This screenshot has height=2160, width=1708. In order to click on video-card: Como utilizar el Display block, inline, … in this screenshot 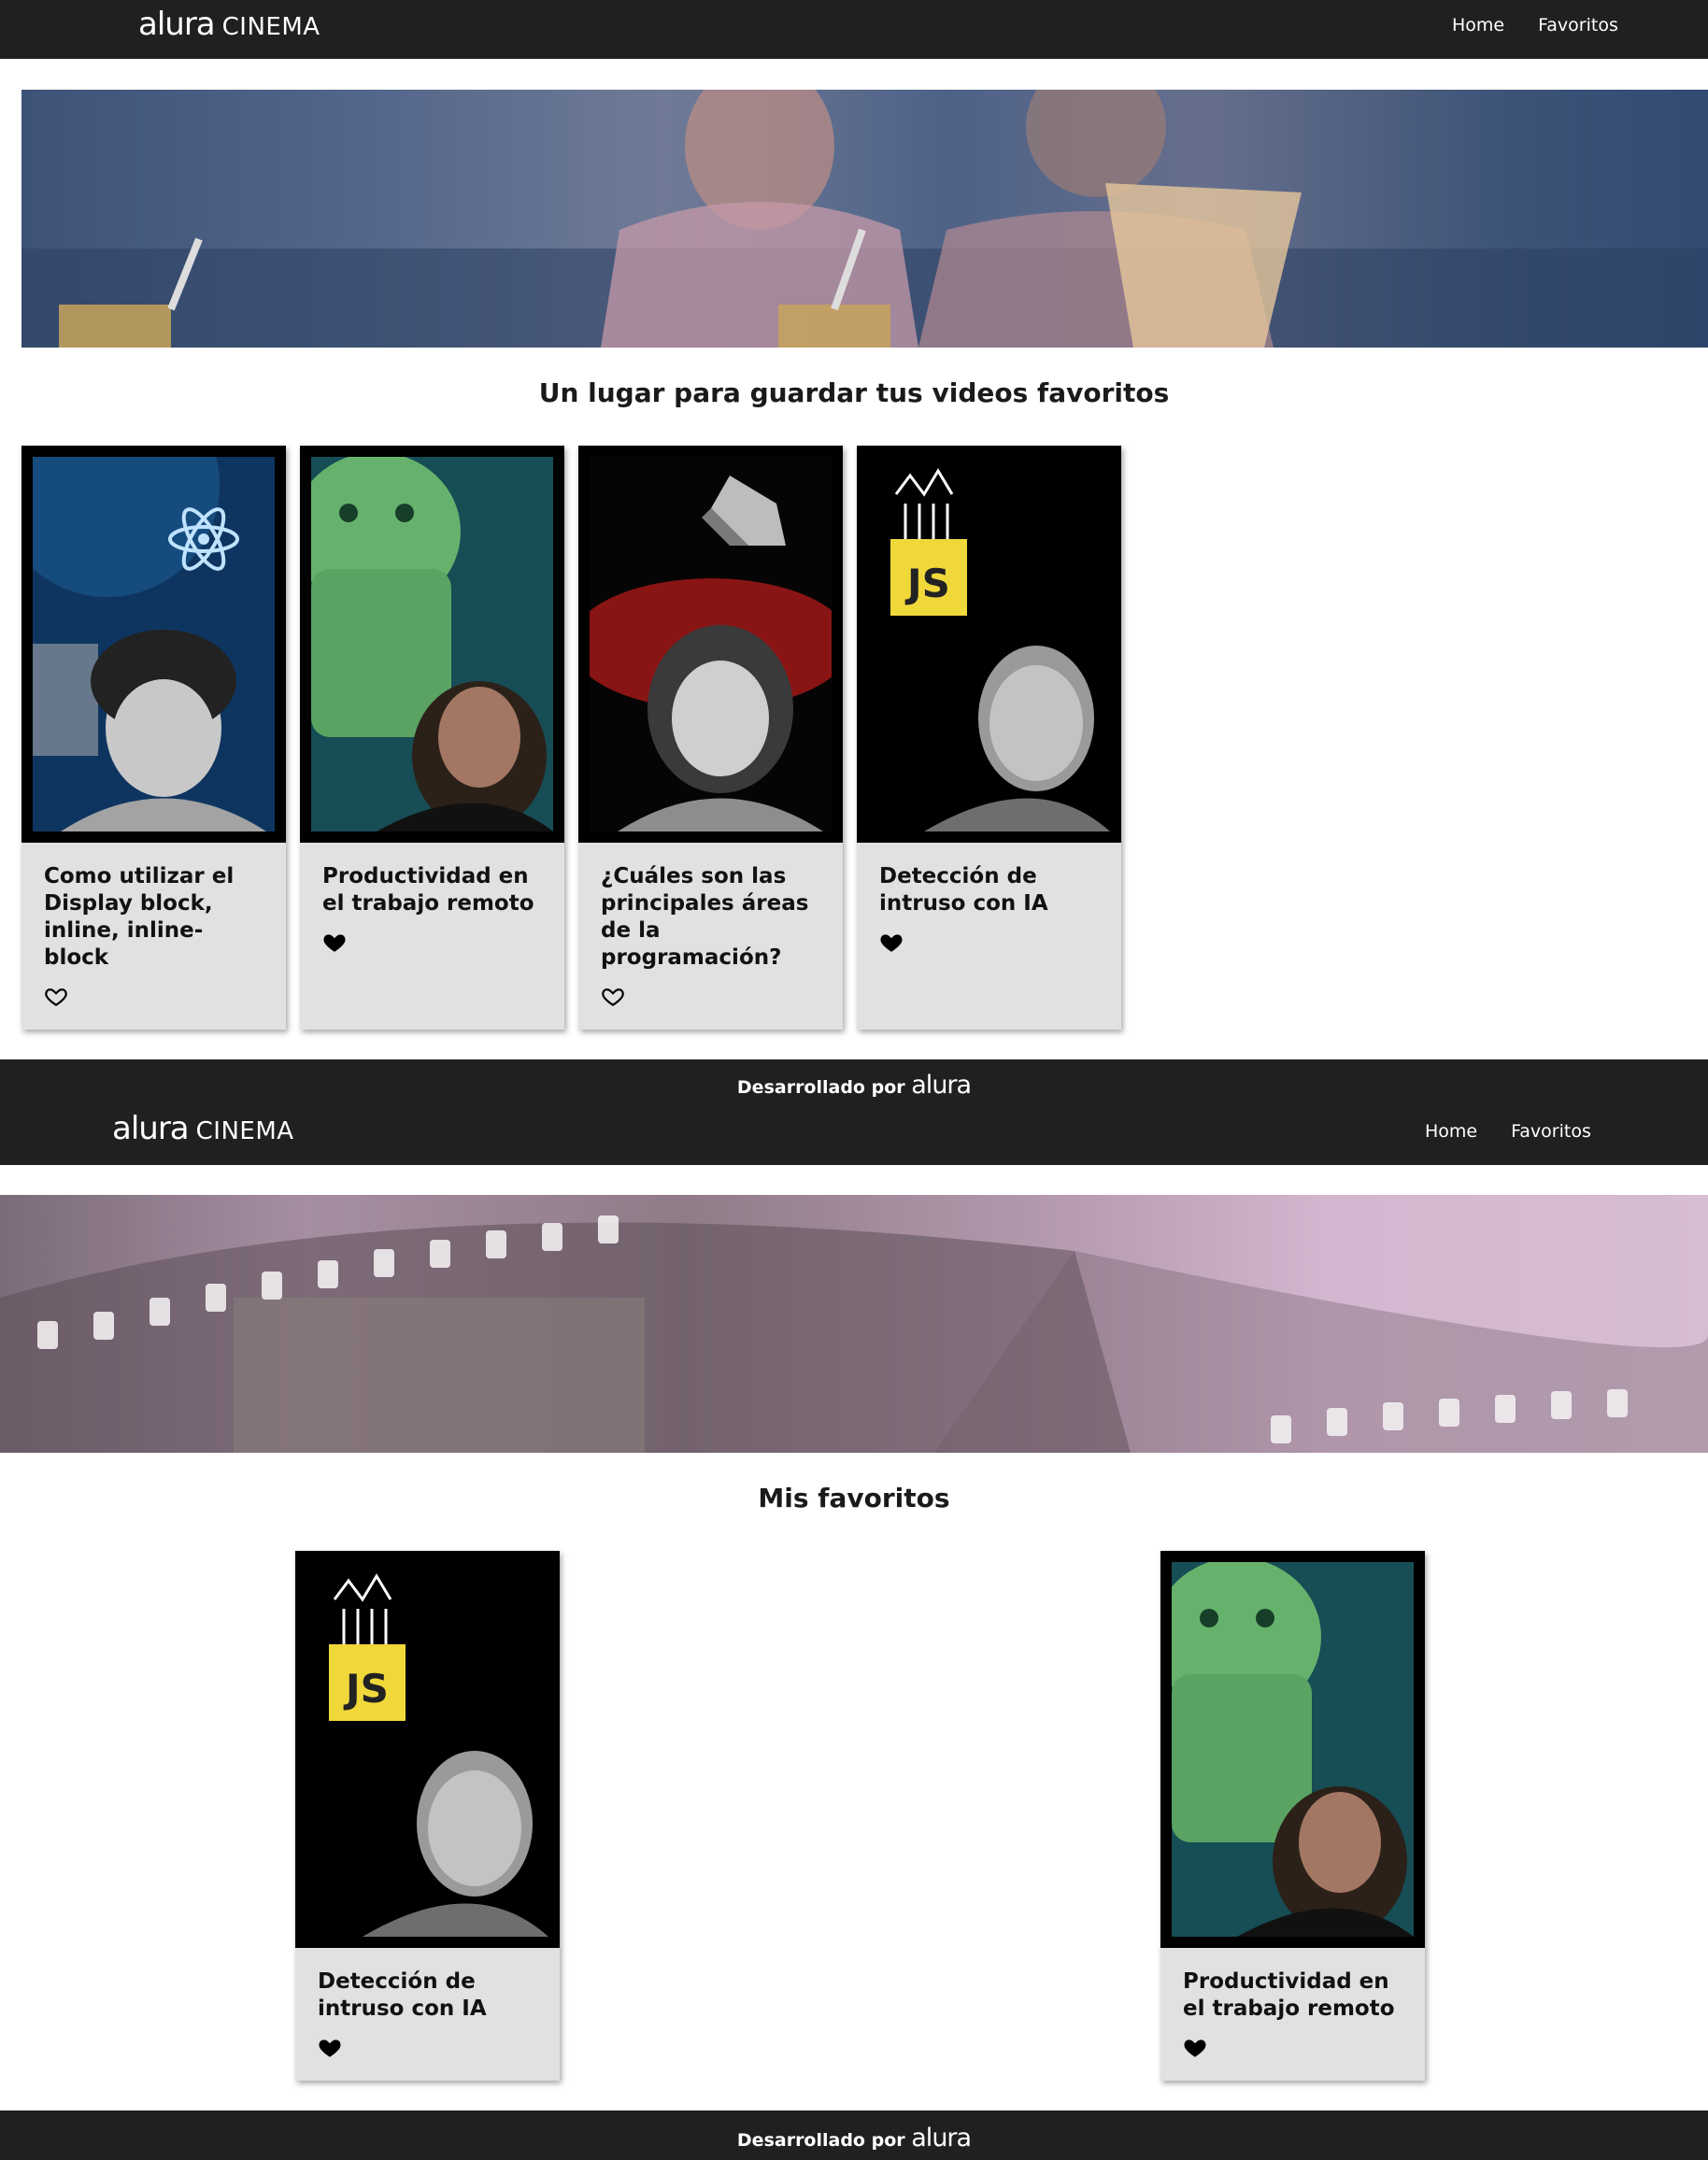, I will do `click(154, 738)`.